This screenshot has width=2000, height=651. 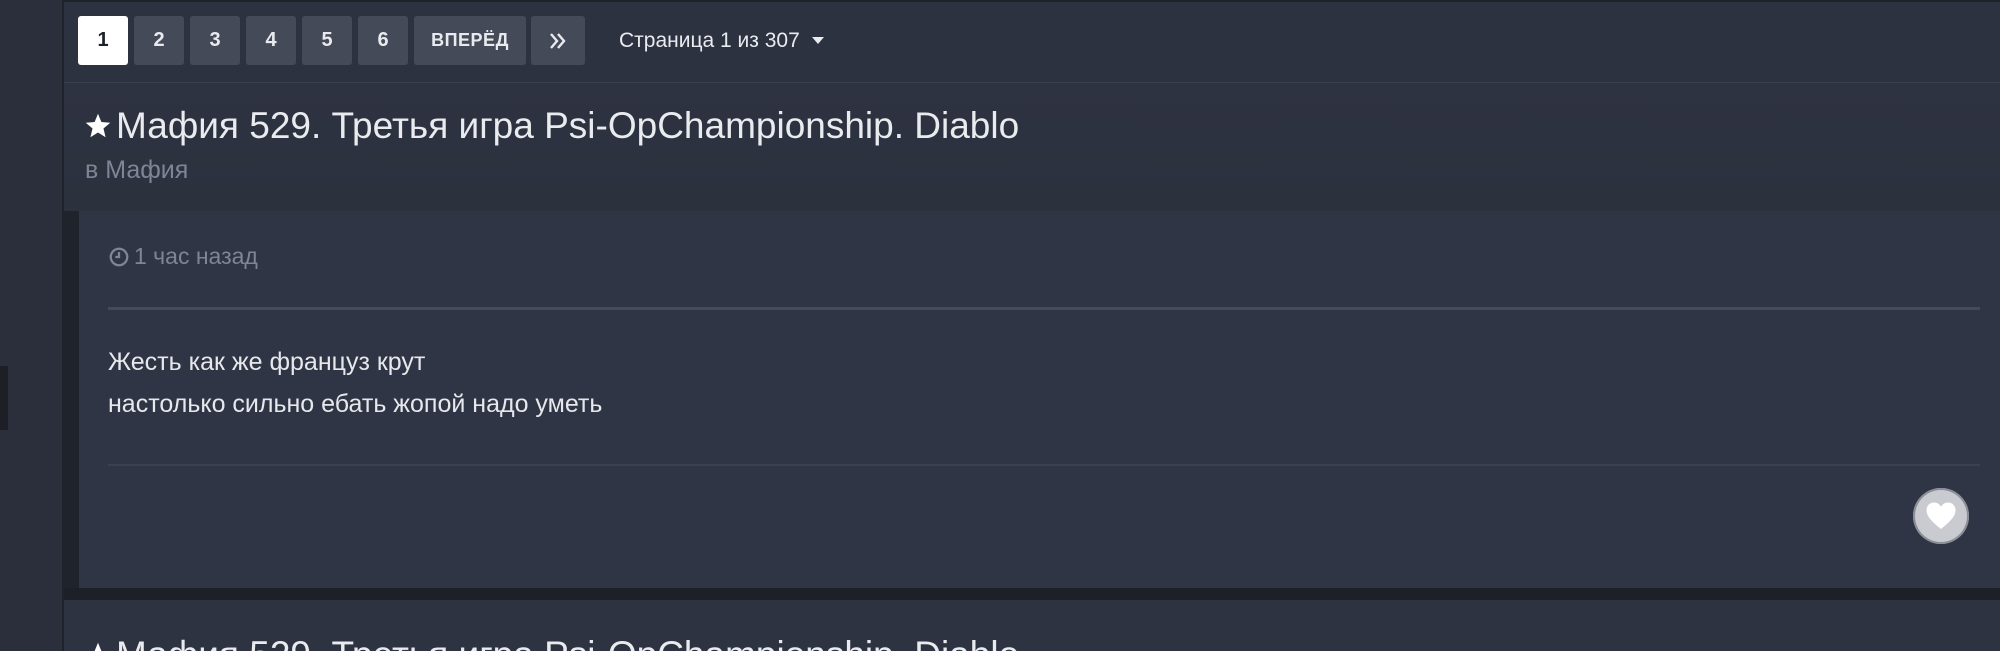 I want to click on page-button-5: 5, so click(x=327, y=40).